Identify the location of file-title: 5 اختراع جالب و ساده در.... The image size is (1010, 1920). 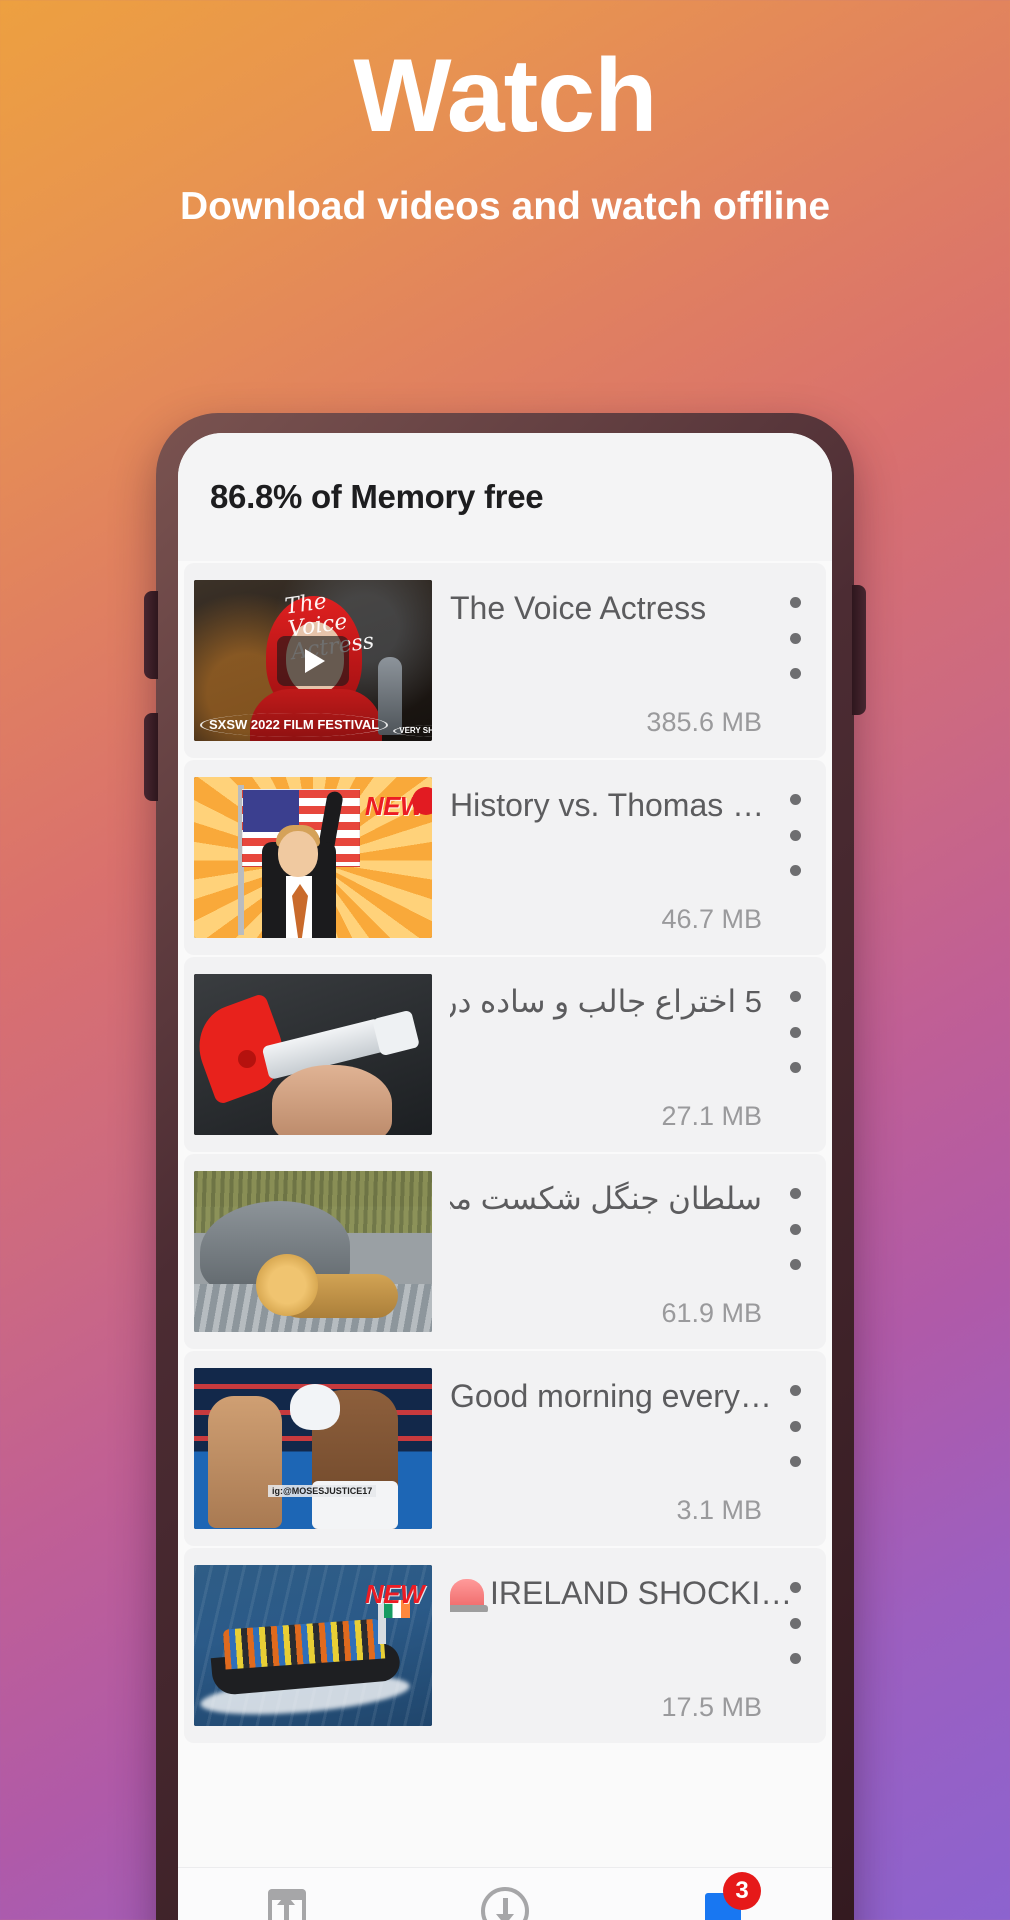
(606, 1001).